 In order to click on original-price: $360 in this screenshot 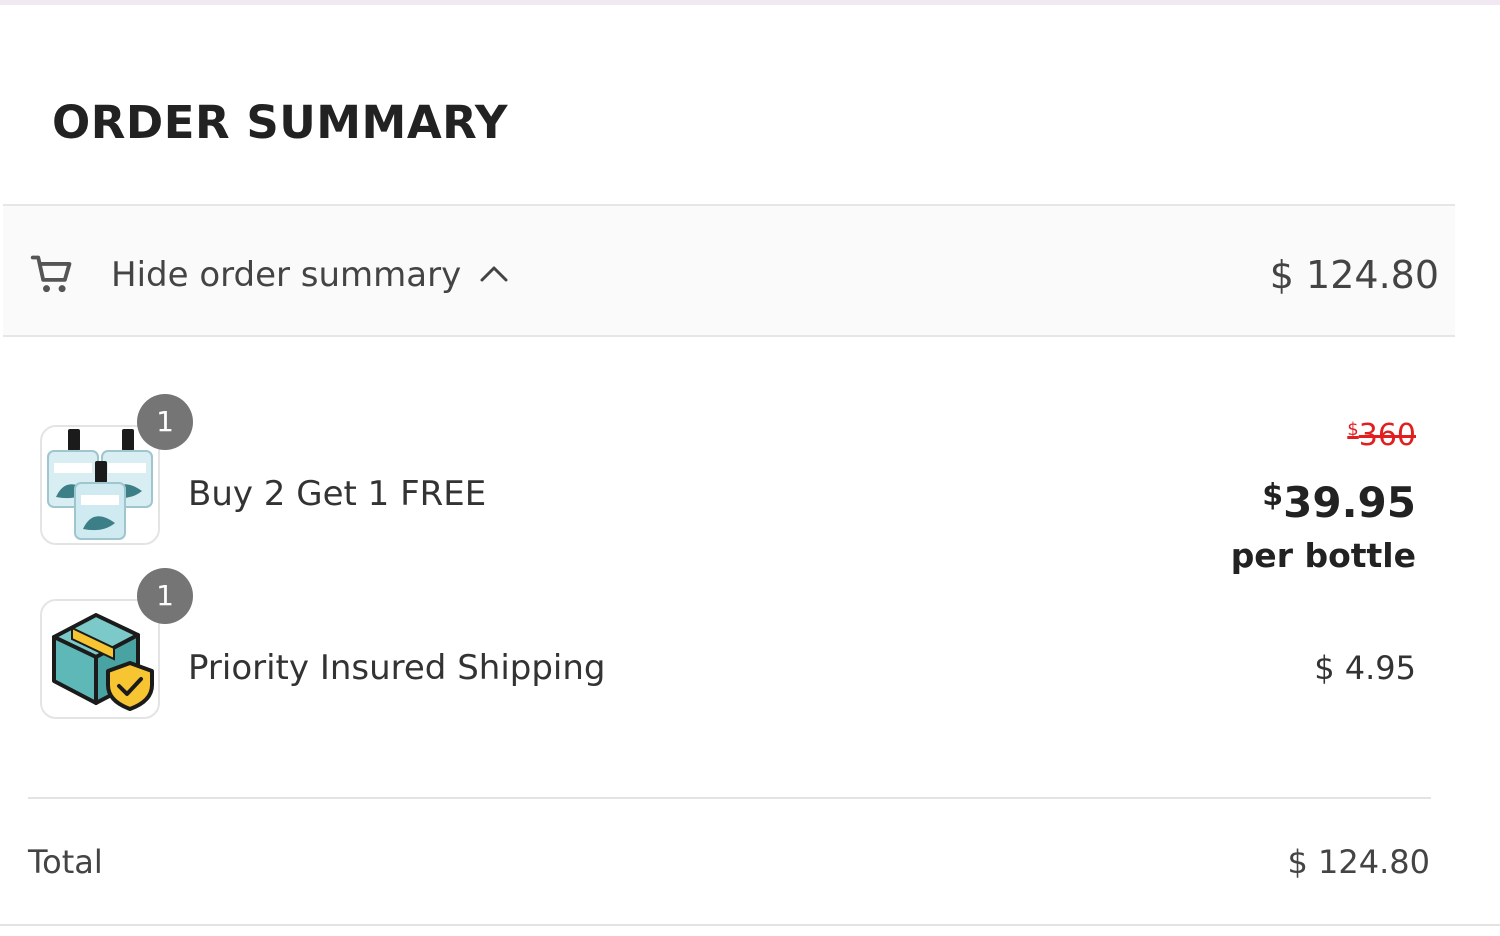, I will do `click(1381, 433)`.